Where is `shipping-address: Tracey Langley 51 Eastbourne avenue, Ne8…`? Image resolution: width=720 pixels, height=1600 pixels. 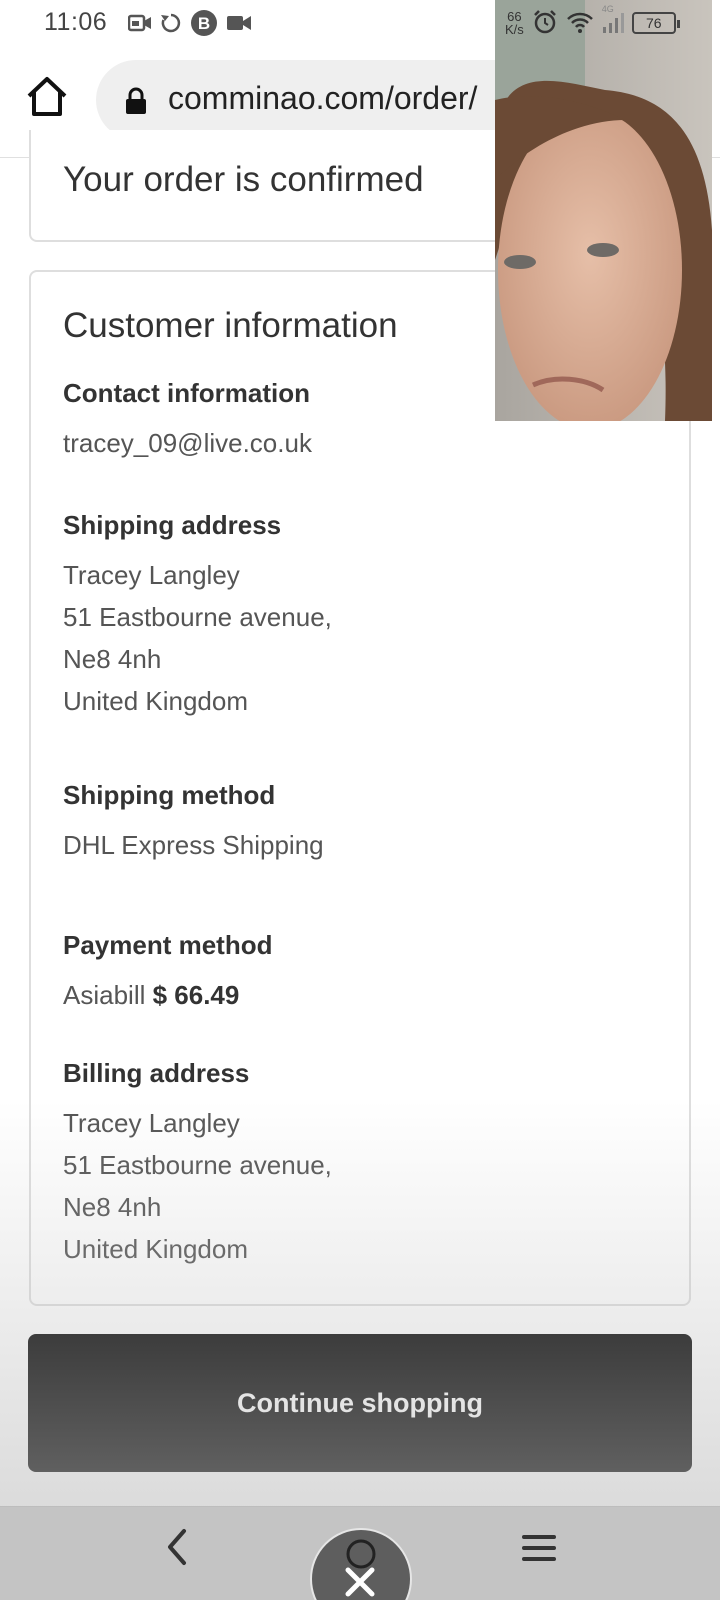 shipping-address: Tracey Langley 51 Eastbourne avenue, Ne8… is located at coordinates (197, 638).